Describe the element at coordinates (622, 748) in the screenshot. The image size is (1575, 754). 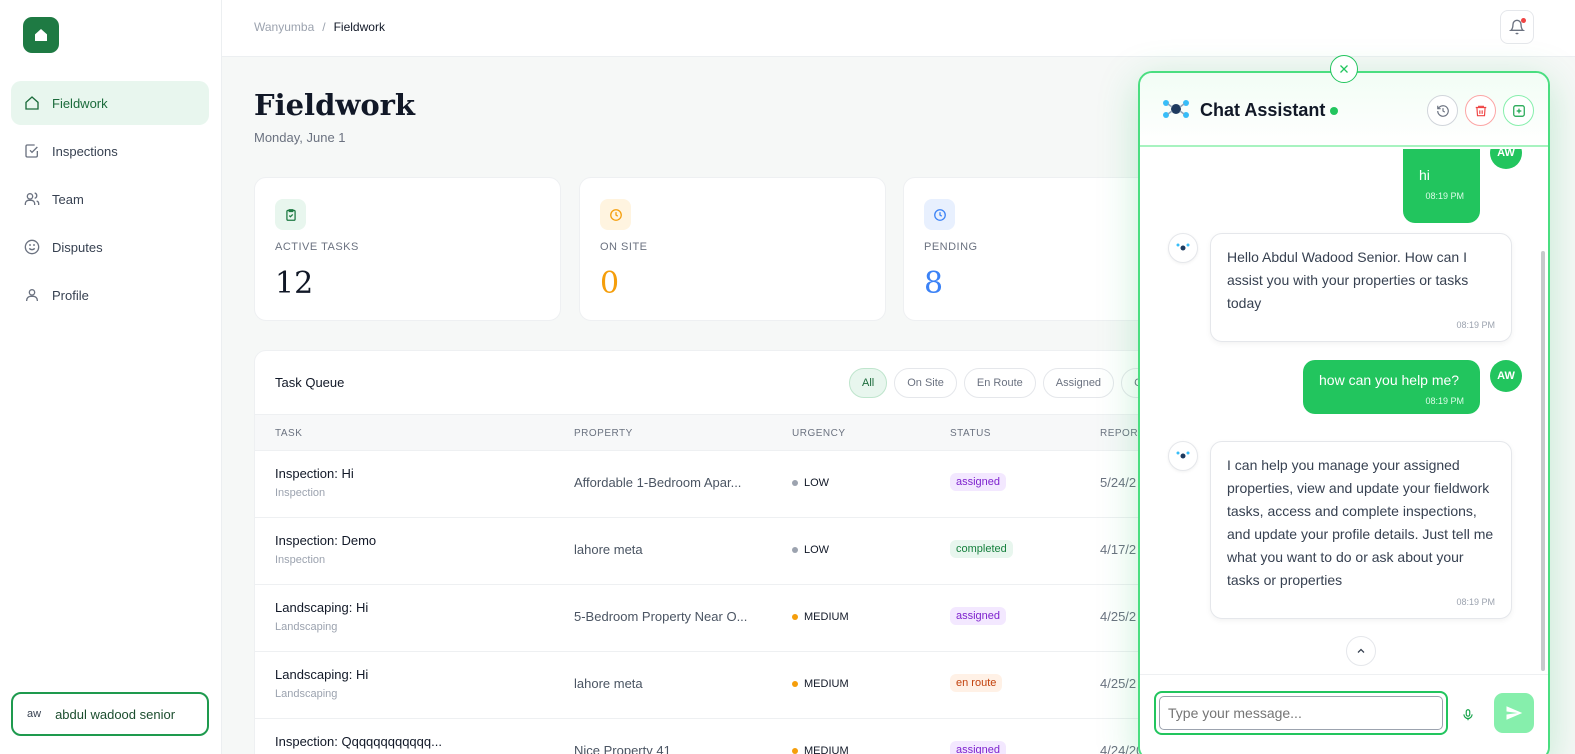
I see `property-name: Nice Property 41` at that location.